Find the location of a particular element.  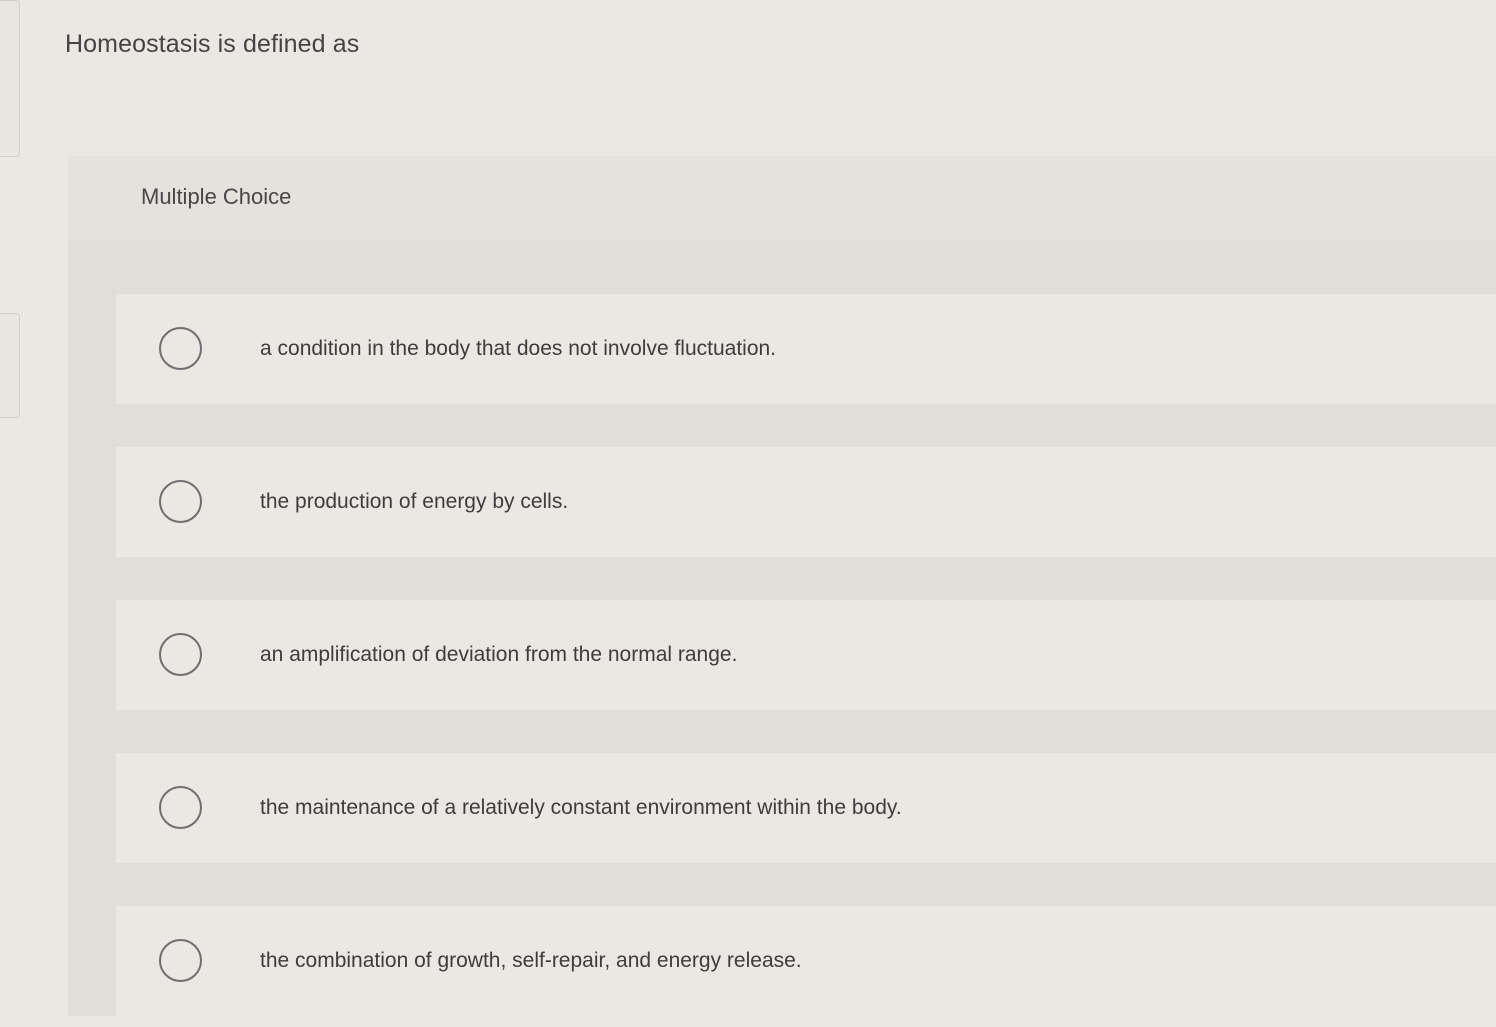

answer-option-2: the production of energy by cells. is located at coordinates (806, 502).